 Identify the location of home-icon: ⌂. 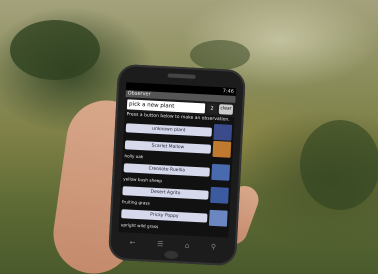
(187, 246).